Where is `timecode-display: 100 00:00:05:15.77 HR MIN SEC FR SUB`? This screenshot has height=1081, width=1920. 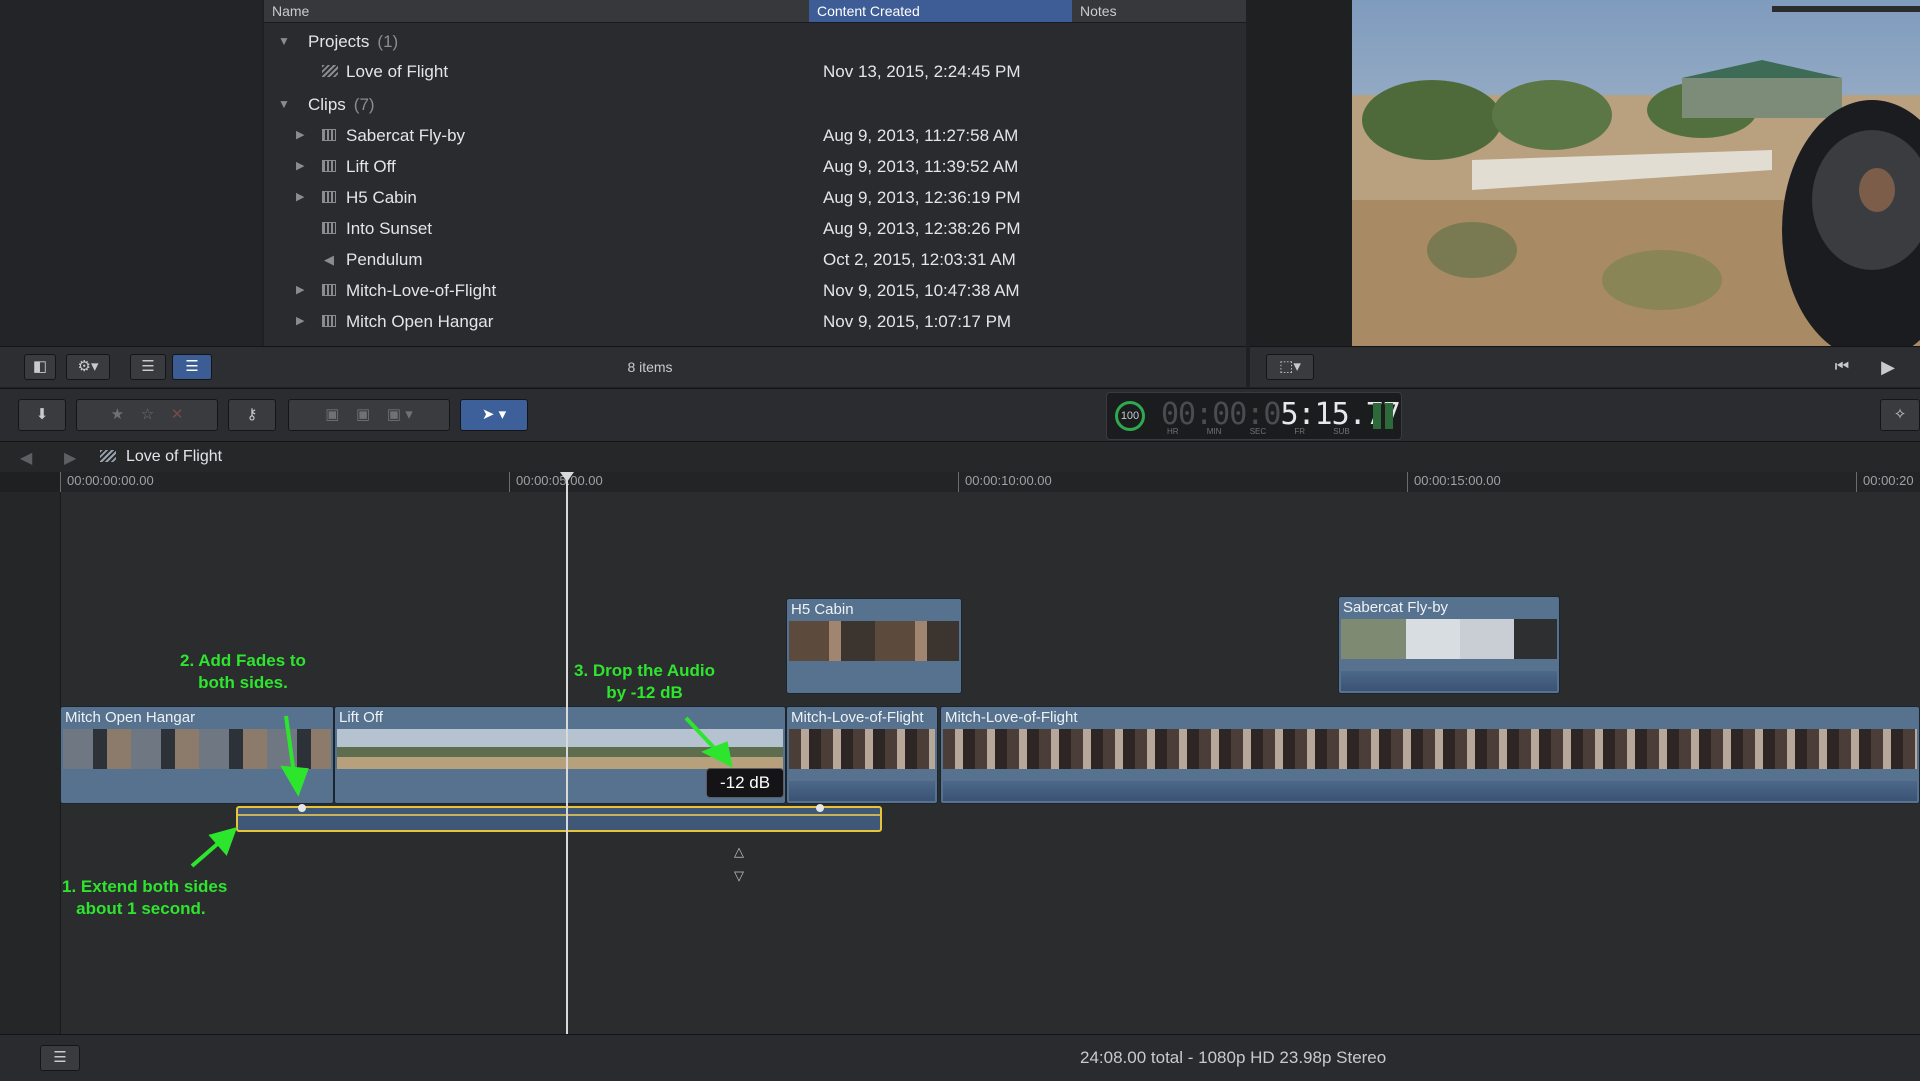 timecode-display: 100 00:00:05:15.77 HR MIN SEC FR SUB is located at coordinates (1254, 416).